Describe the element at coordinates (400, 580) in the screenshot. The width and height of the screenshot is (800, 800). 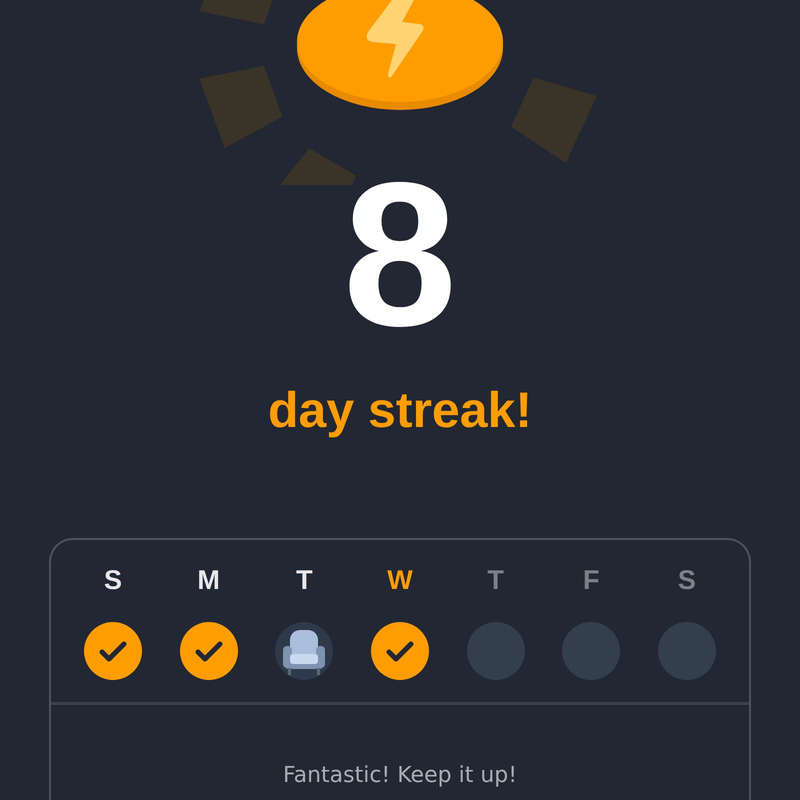
I see `day-label: W` at that location.